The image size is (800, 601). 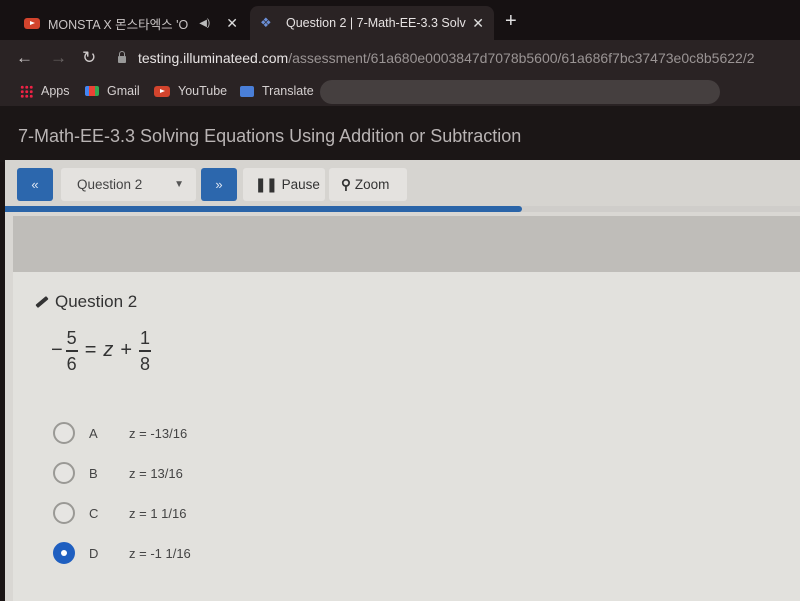 I want to click on choice-text: z = 1 1/16, so click(x=158, y=513).